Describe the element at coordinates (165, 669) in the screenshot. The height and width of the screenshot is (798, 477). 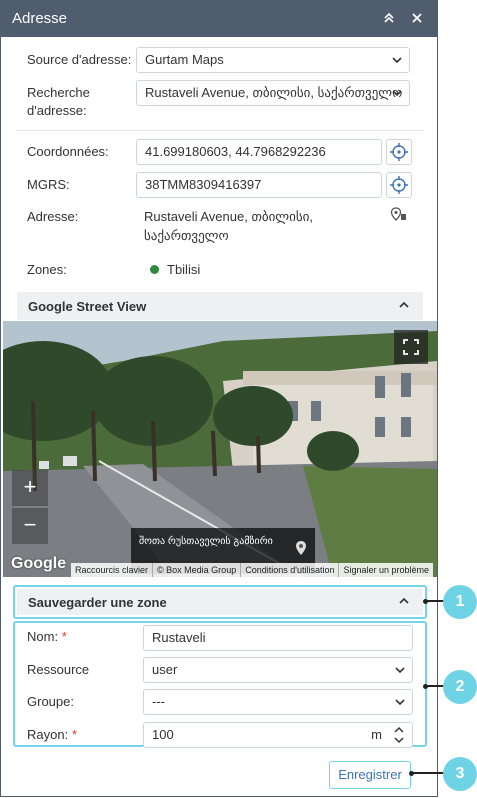
I see `resource-value: user` at that location.